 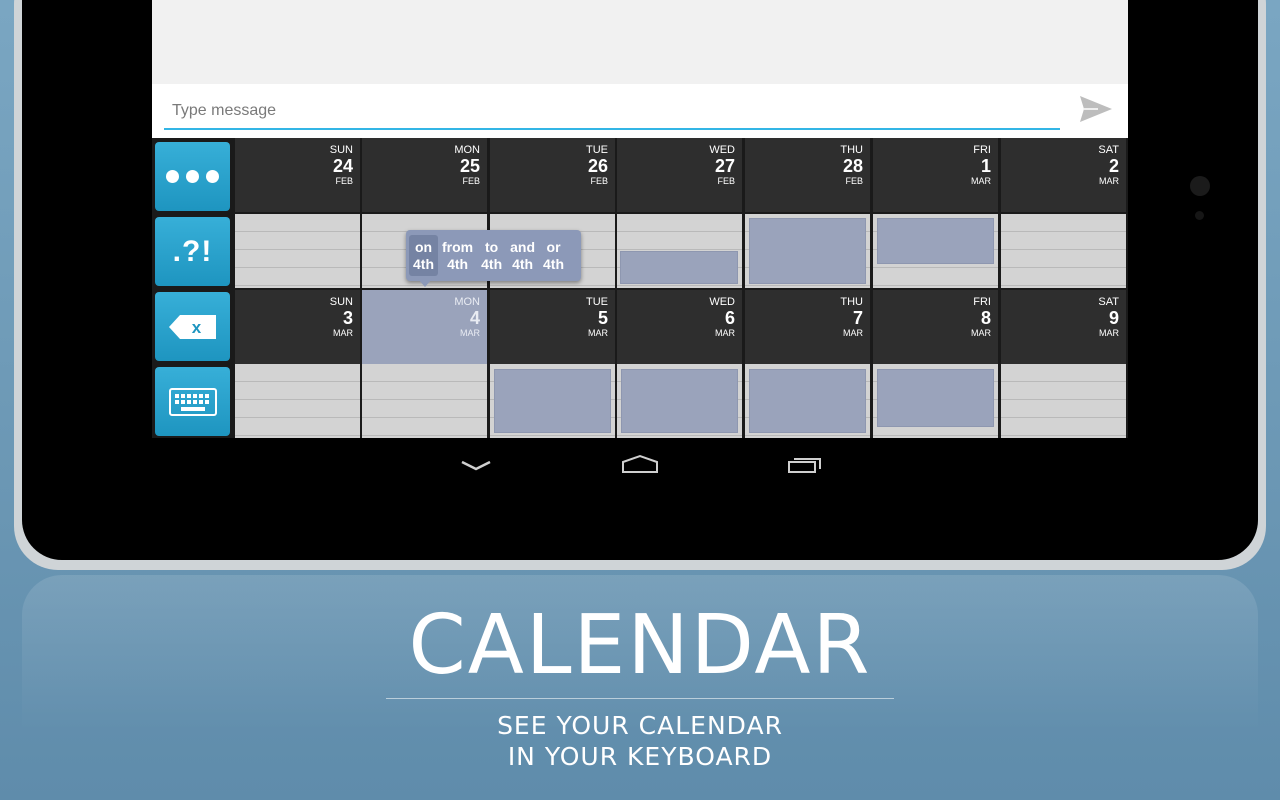 I want to click on suggestion-item: on 4th, so click(x=423, y=255).